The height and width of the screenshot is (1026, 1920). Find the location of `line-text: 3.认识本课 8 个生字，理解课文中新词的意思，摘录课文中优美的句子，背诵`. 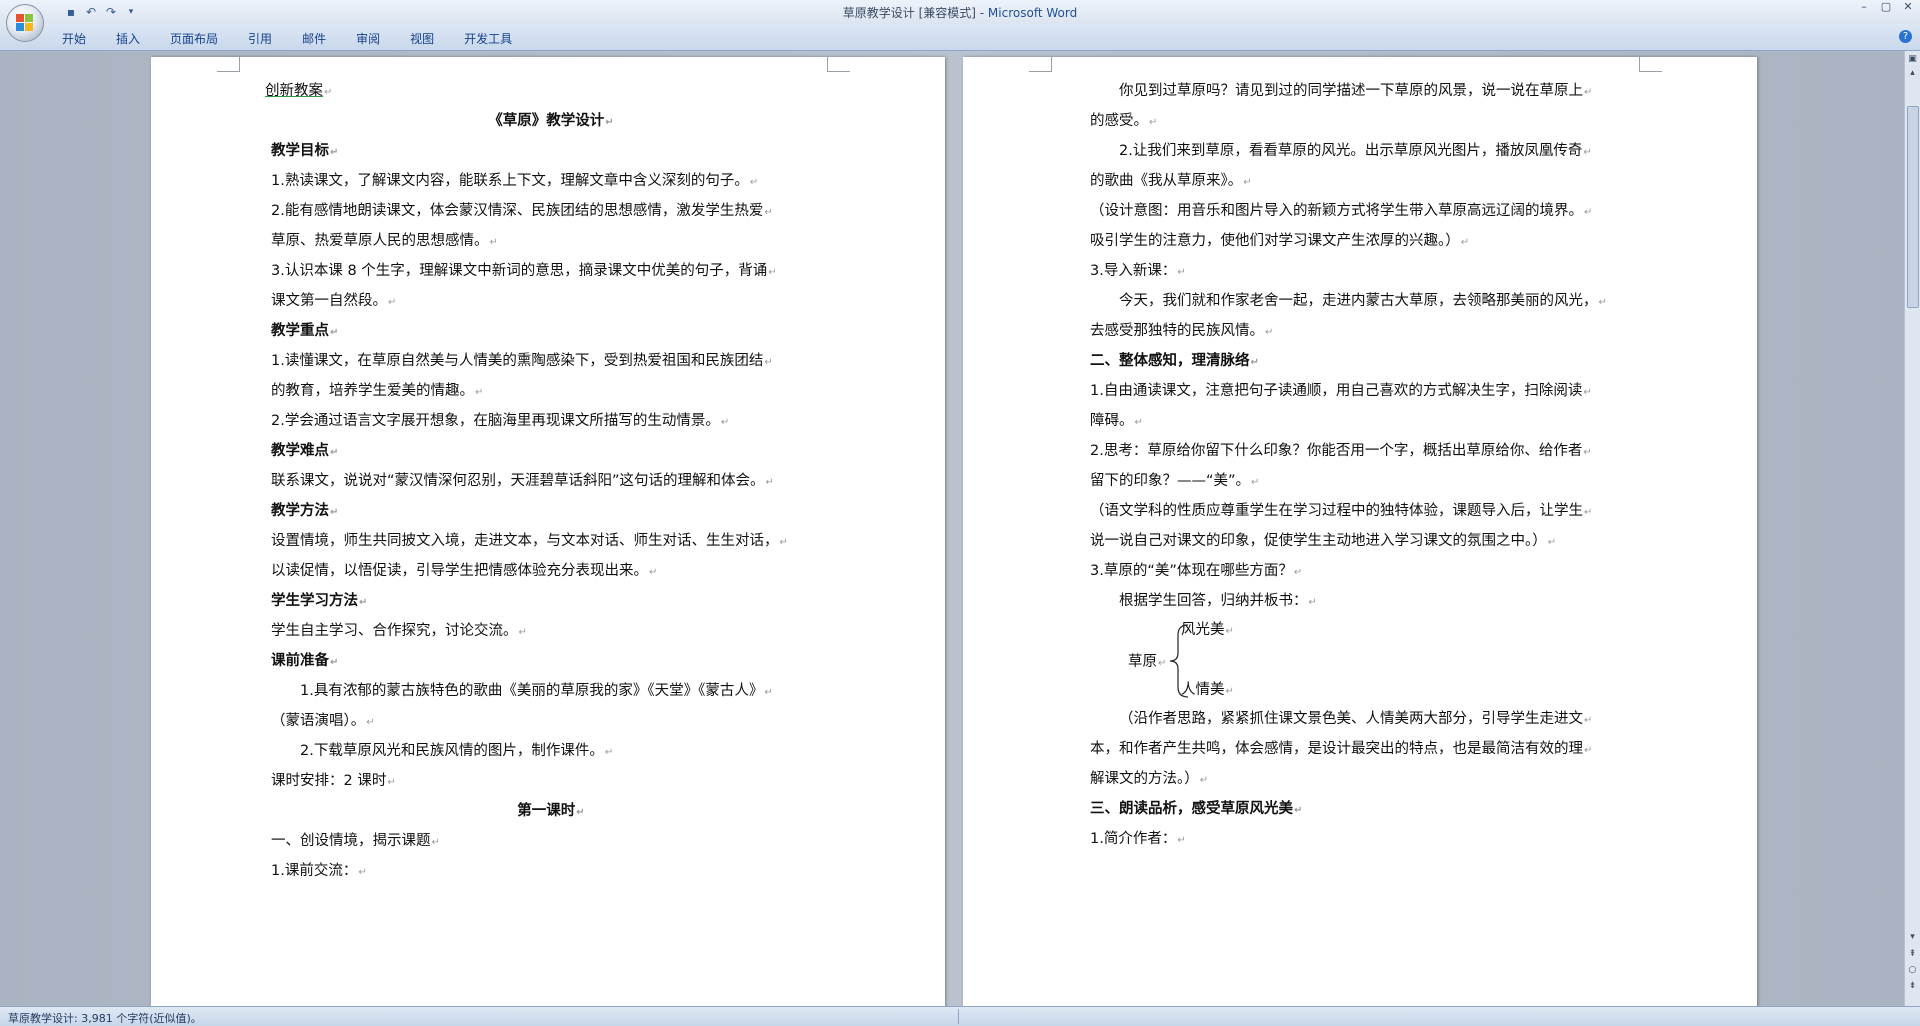

line-text: 3.认识本课 8 个生字，理解课文中新词的意思，摘录课文中优美的句子，背诵 is located at coordinates (519, 271).